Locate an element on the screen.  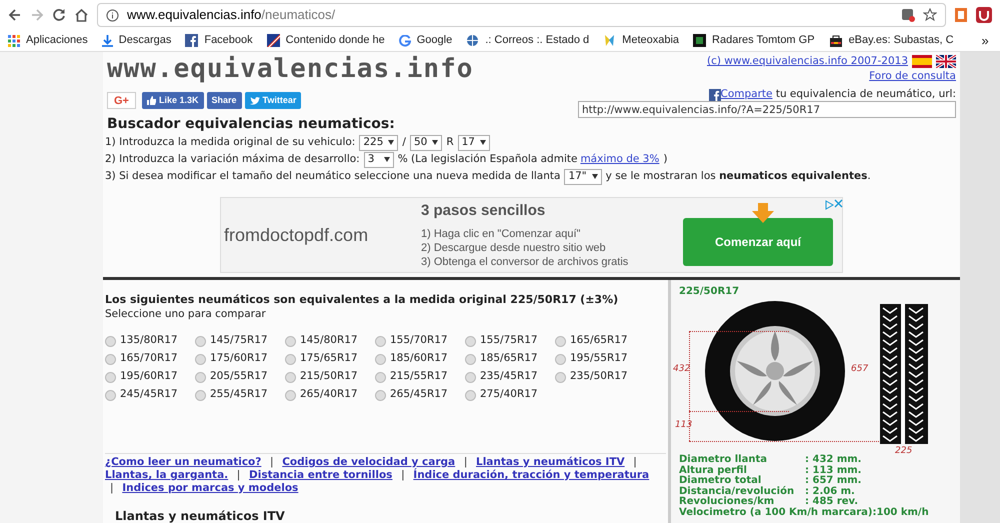
dropdown: 225 is located at coordinates (378, 142).